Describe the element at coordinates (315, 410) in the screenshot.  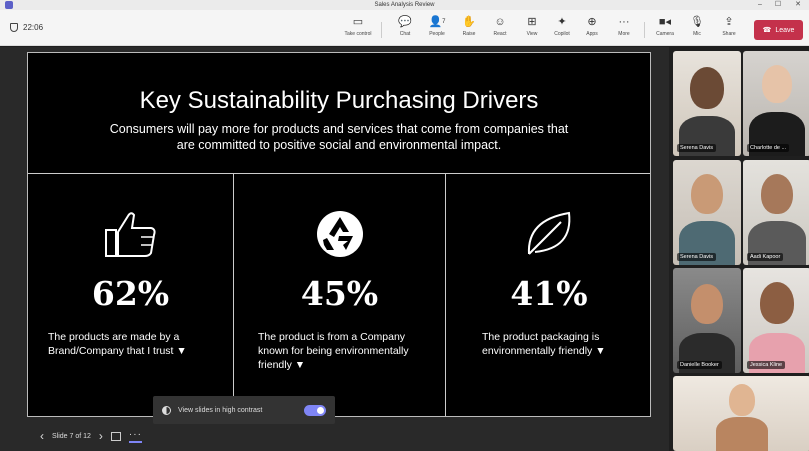
I see `high-contrast-toggle` at that location.